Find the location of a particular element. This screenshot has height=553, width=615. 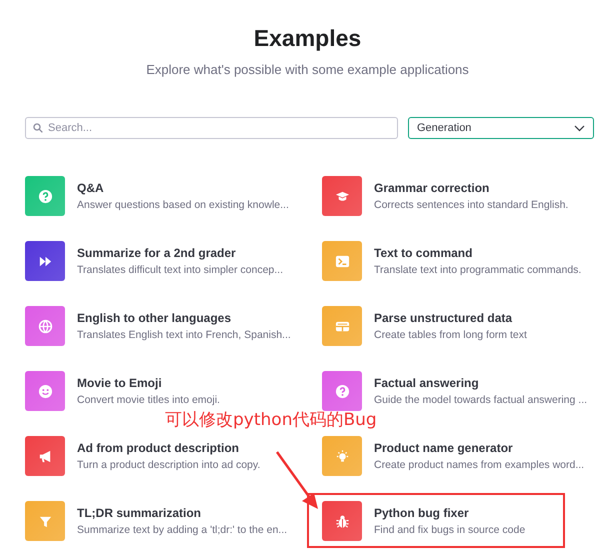

example-description: Convert movie titles into emoji. is located at coordinates (148, 400).